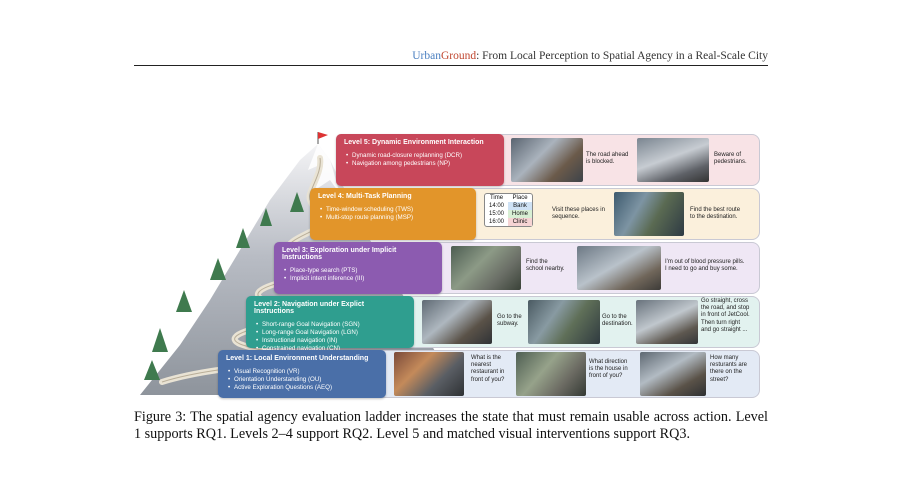 This screenshot has width=902, height=496. What do you see at coordinates (359, 271) in the screenshot?
I see `level-3-item: Place-type search (PTS)` at bounding box center [359, 271].